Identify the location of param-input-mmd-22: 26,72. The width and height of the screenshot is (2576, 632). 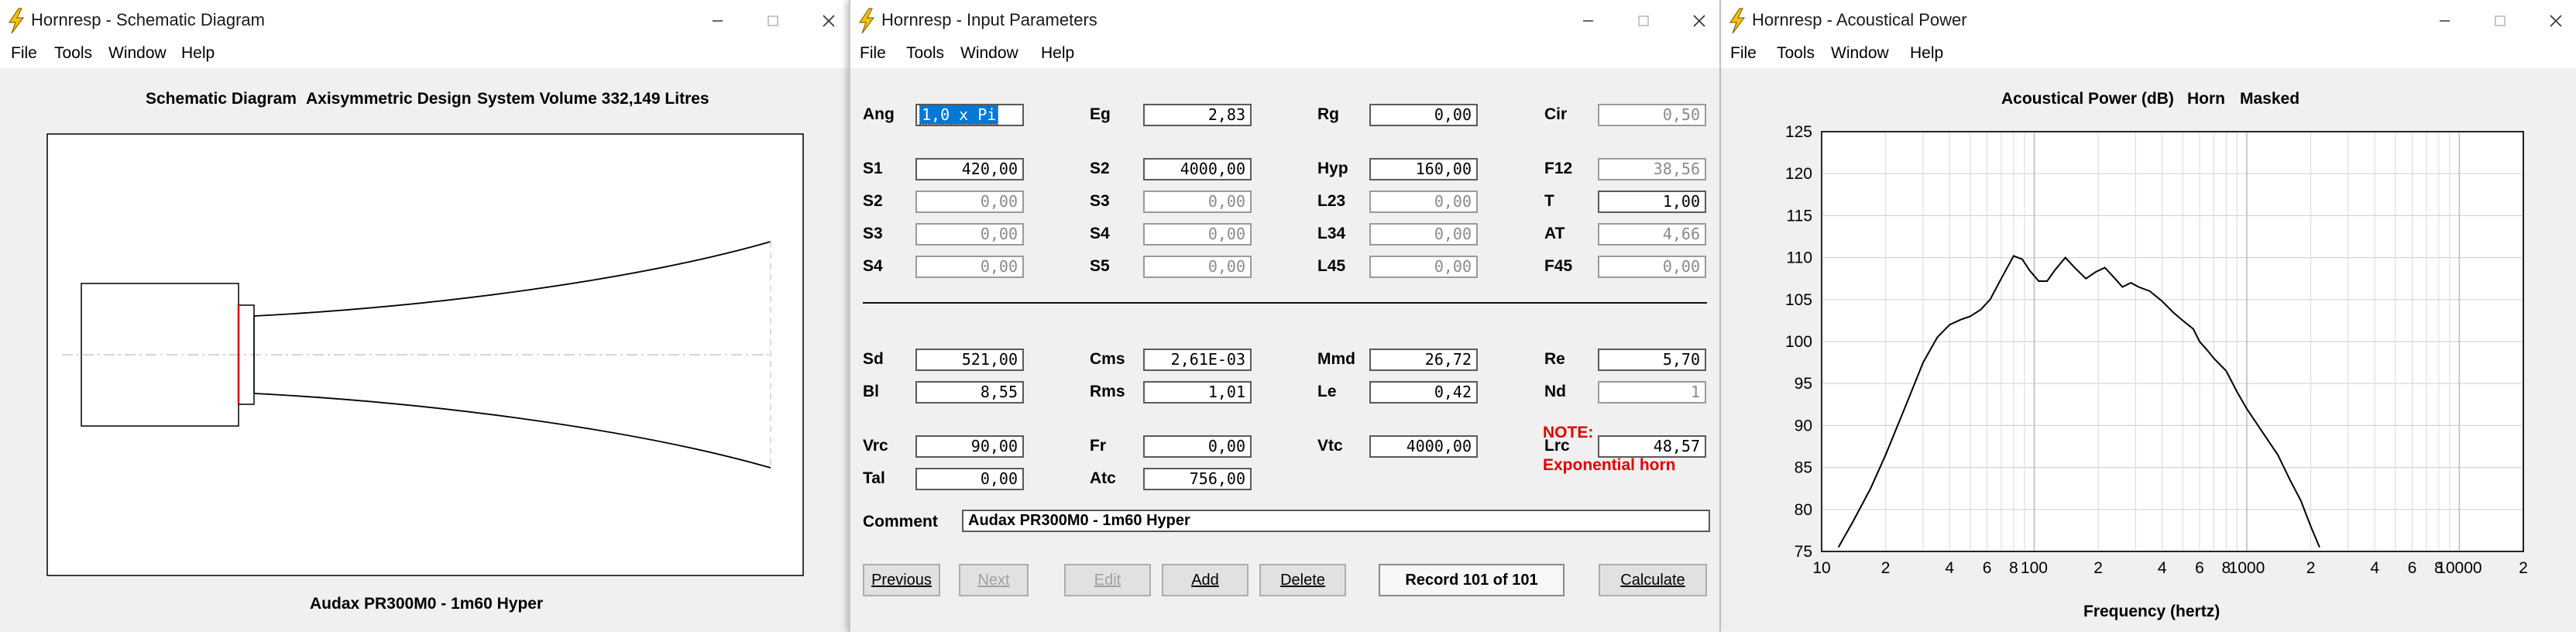
(1423, 360).